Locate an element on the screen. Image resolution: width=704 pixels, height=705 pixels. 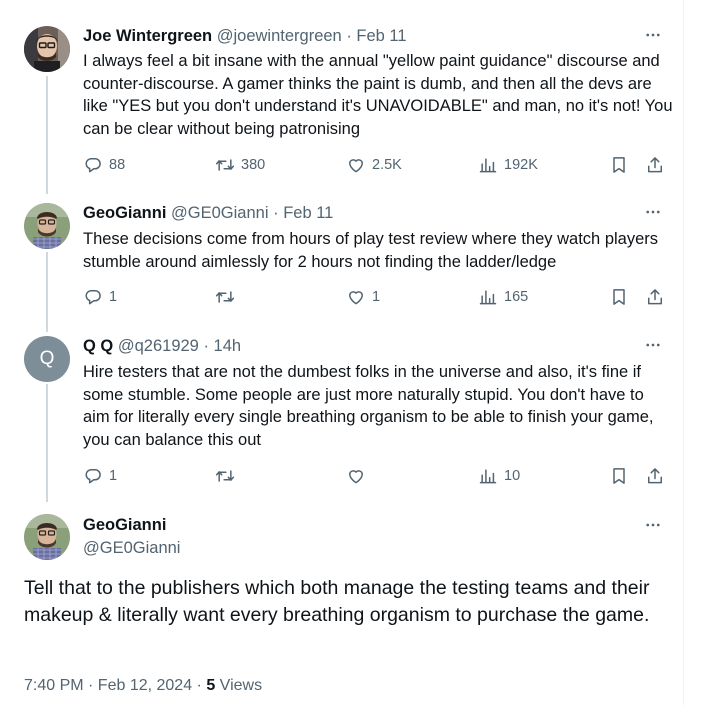
avatar is located at coordinates (47, 537).